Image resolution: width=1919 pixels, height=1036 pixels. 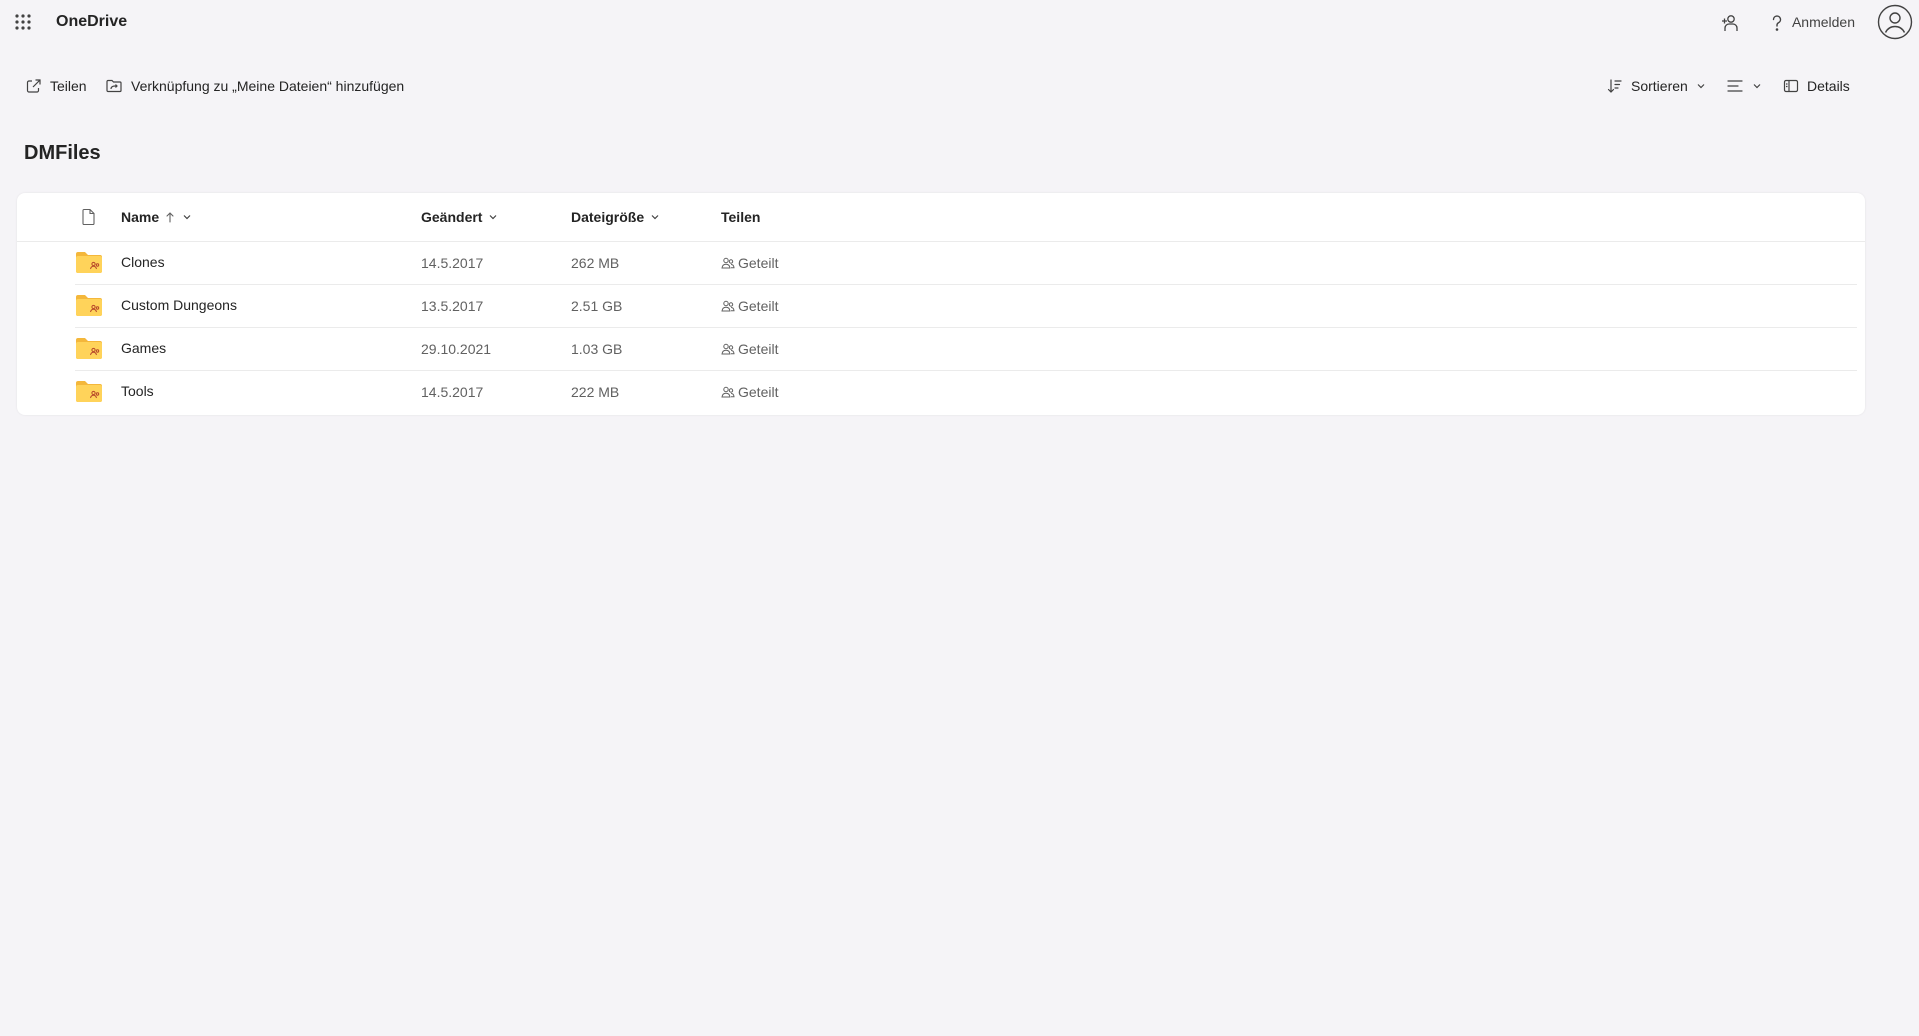 I want to click on view-options-button, so click(x=1748, y=86).